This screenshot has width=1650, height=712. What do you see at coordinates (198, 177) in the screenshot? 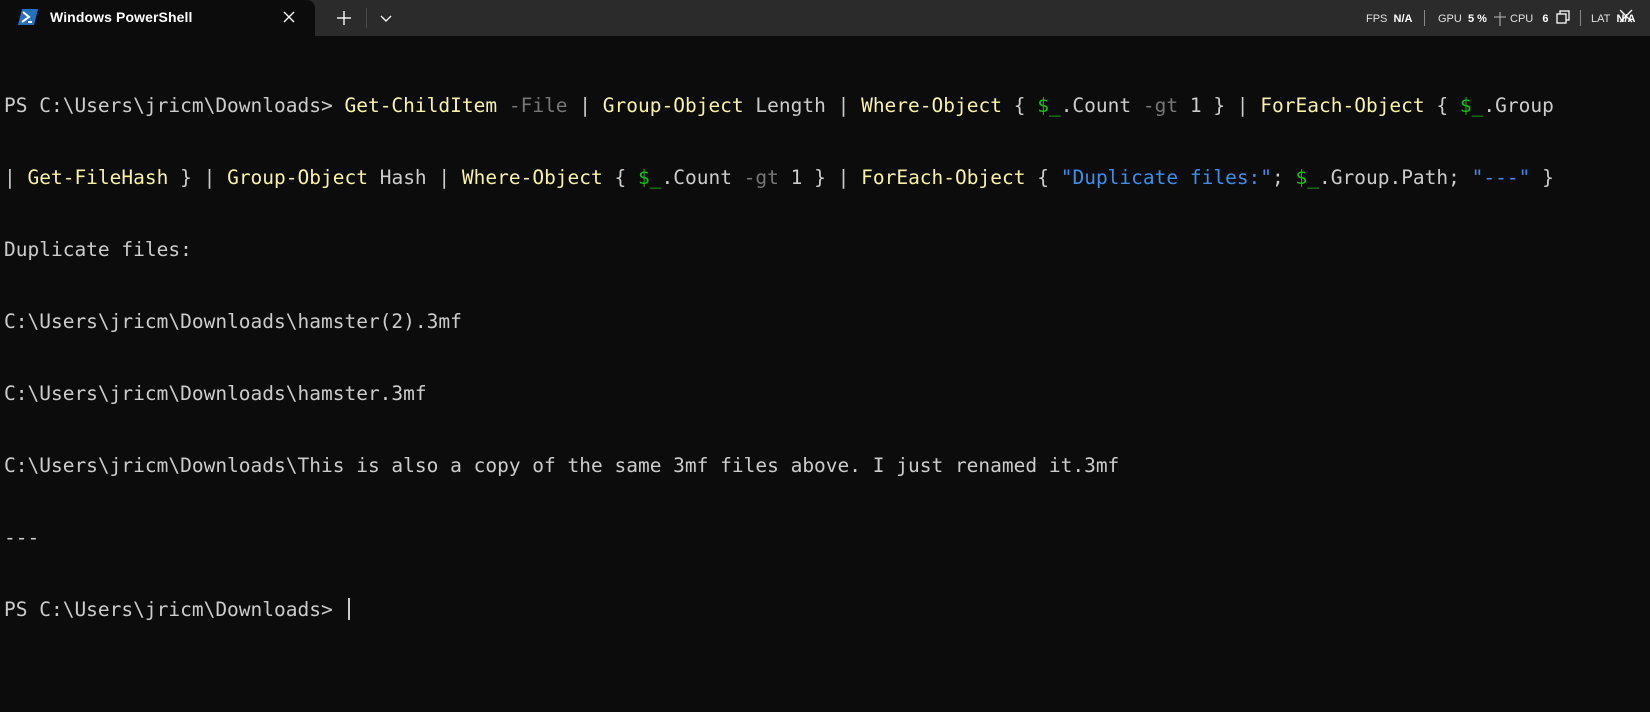
I see `token-plain: } |` at bounding box center [198, 177].